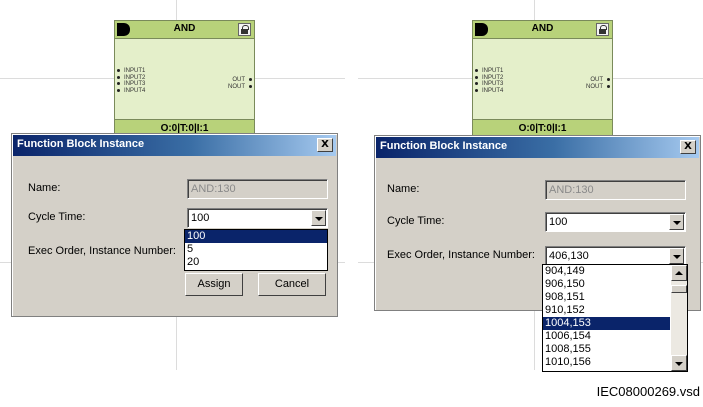 The width and height of the screenshot is (703, 407). I want to click on figure-caption: IEC08000269.vsd, so click(648, 391).